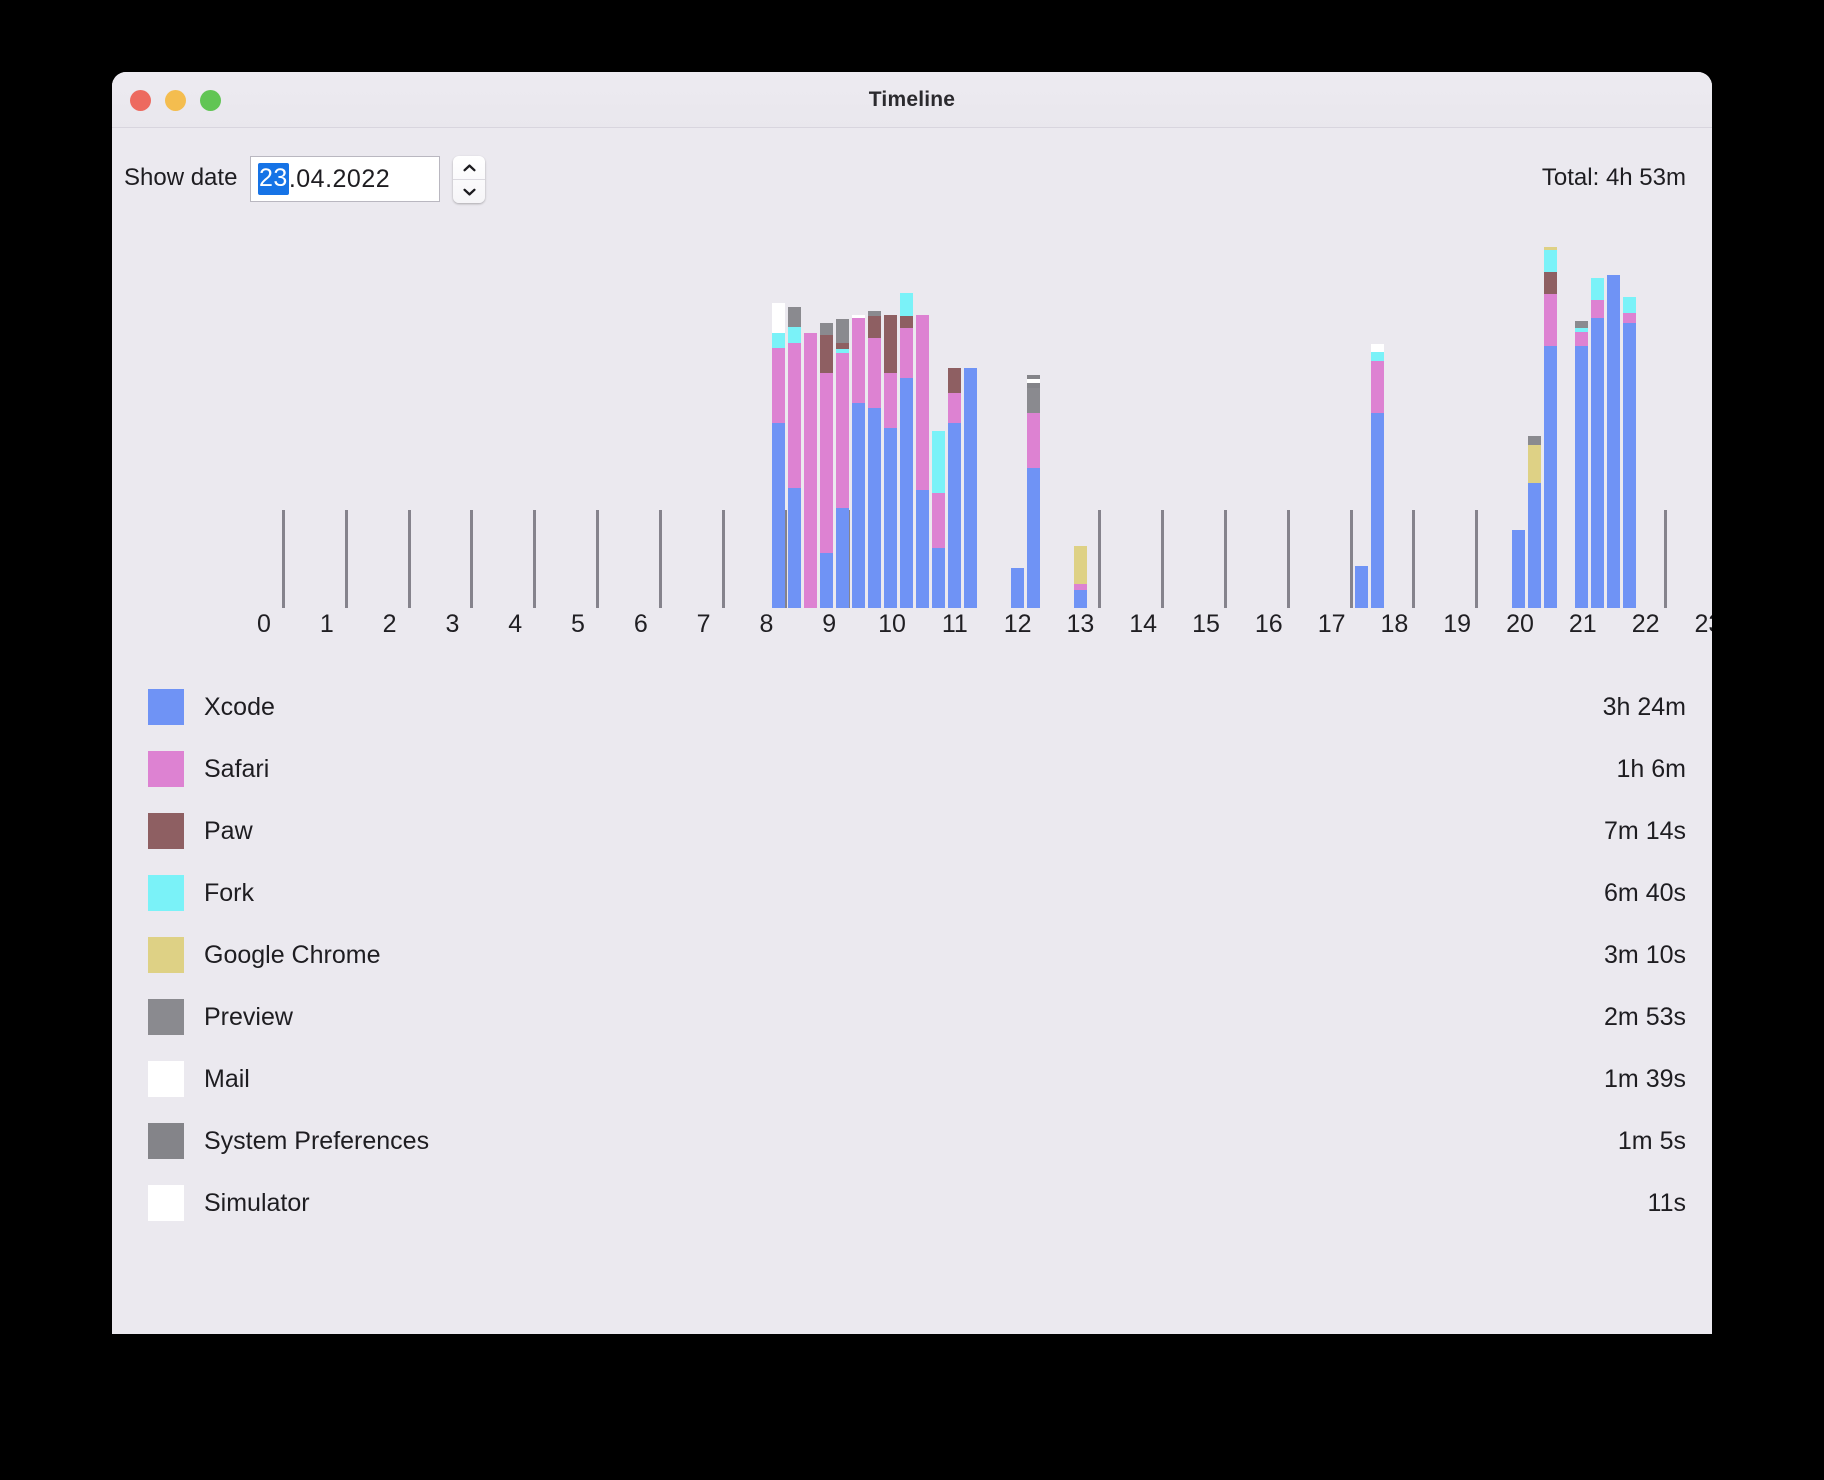 Image resolution: width=1824 pixels, height=1480 pixels. What do you see at coordinates (912, 1017) in the screenshot?
I see `legend-row: Preview 2m 53s` at bounding box center [912, 1017].